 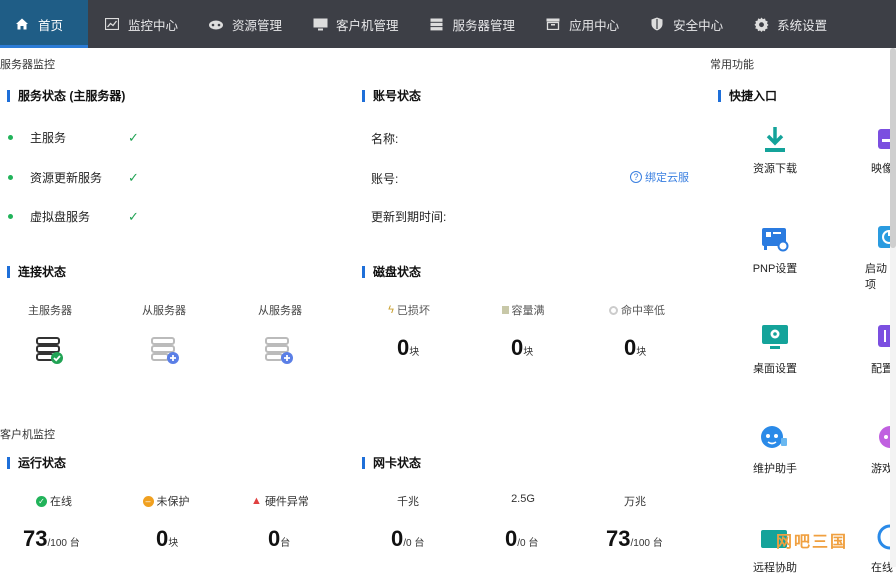 I want to click on nav-label: 首页, so click(x=51, y=25).